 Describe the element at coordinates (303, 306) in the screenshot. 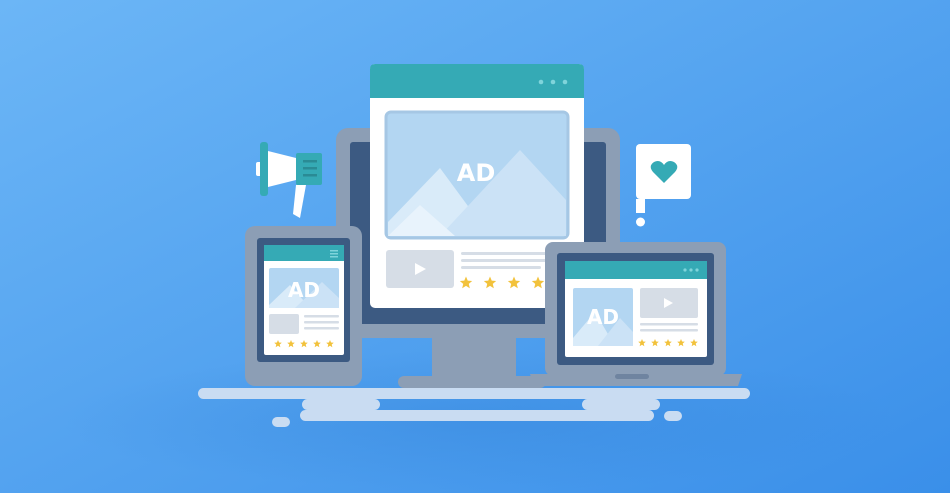

I see `tablet-device: AD` at that location.